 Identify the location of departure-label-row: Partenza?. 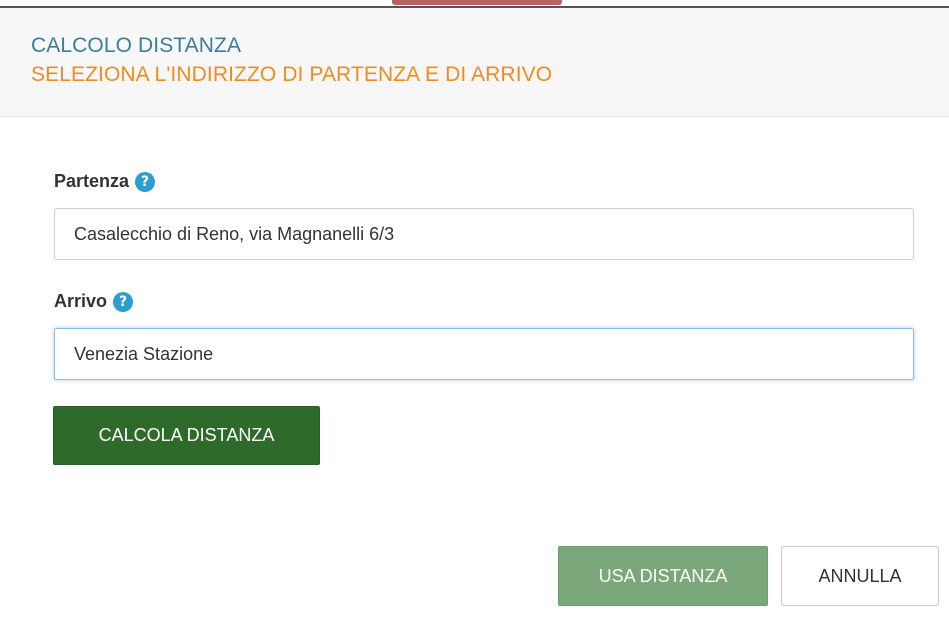
(105, 181).